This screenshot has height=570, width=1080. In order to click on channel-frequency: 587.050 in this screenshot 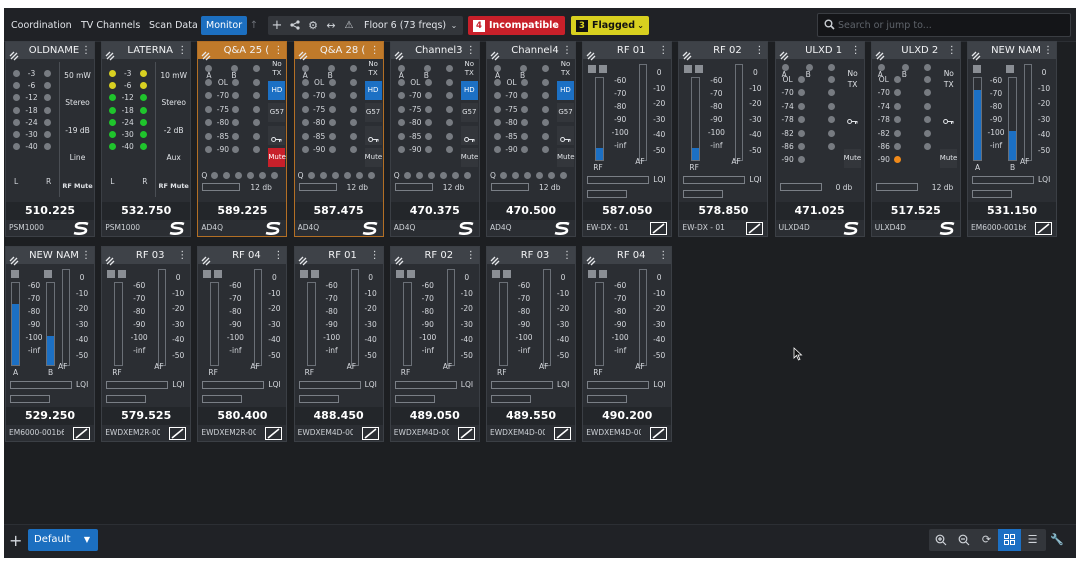, I will do `click(627, 211)`.